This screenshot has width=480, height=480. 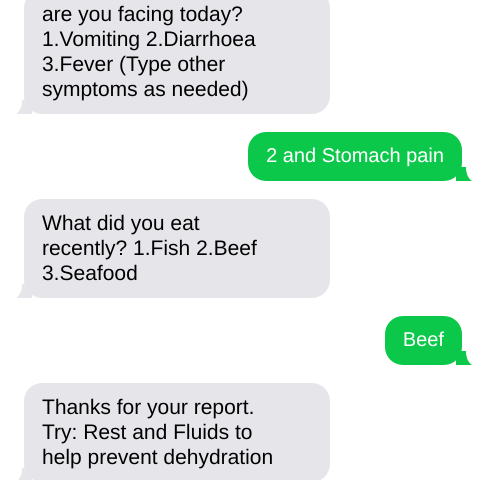 I want to click on message-text: 3.Fever (Type other, so click(x=134, y=64).